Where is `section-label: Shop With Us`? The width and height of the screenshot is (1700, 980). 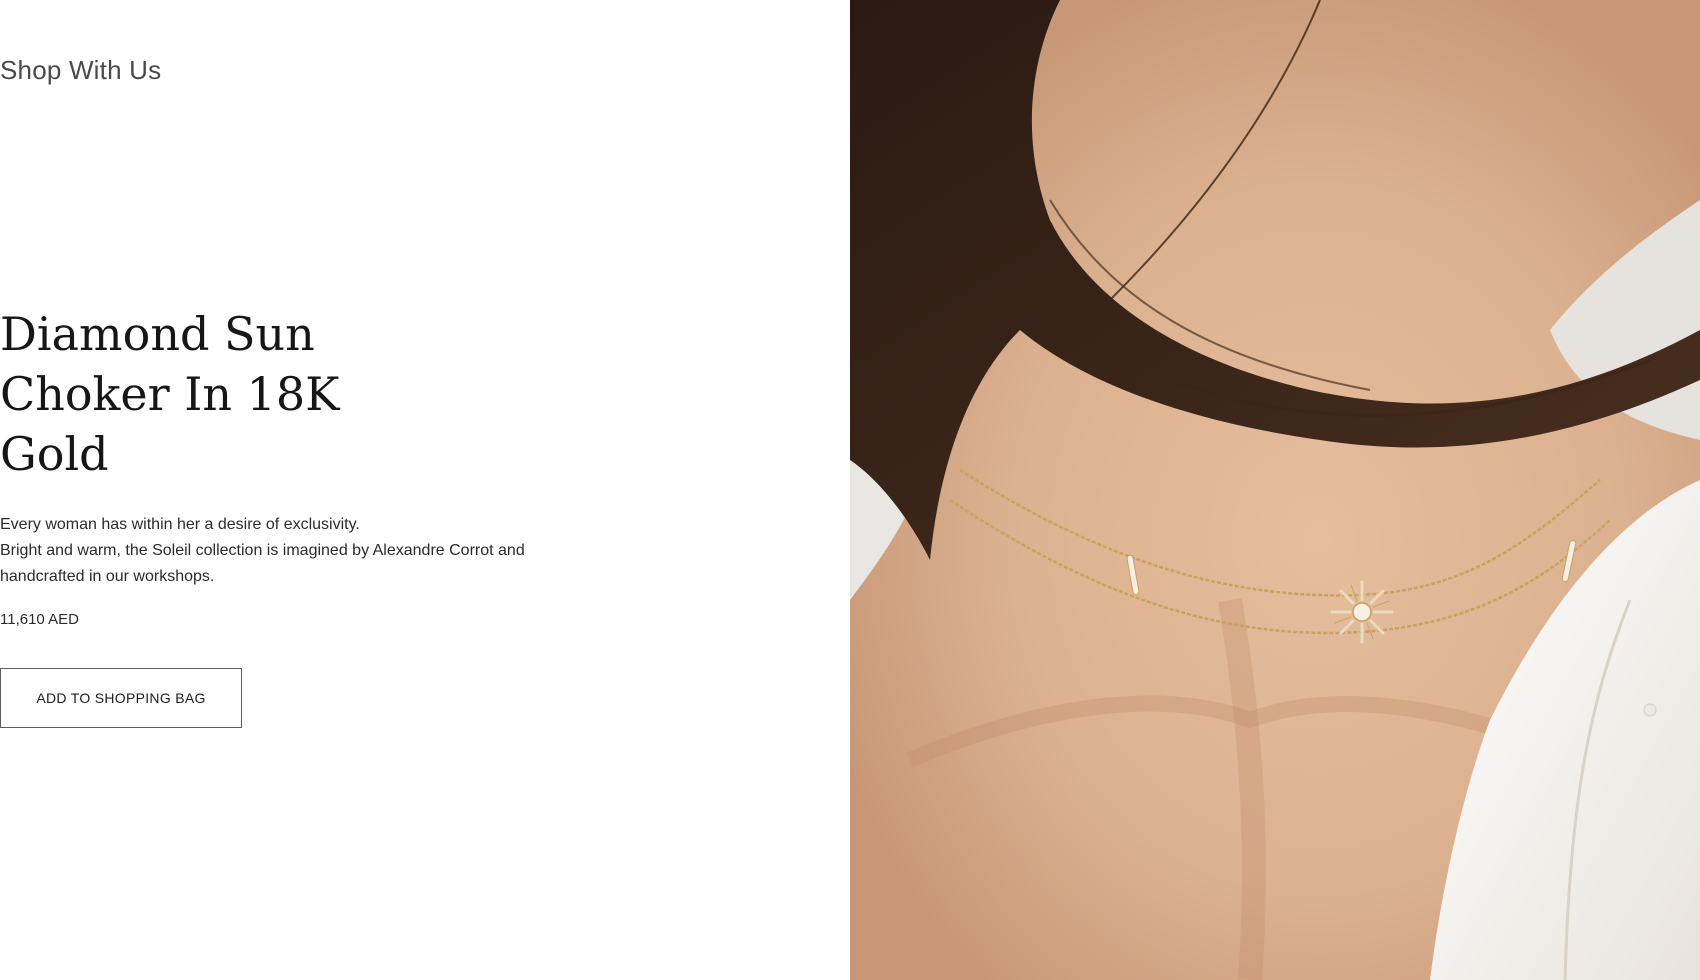 section-label: Shop With Us is located at coordinates (81, 70).